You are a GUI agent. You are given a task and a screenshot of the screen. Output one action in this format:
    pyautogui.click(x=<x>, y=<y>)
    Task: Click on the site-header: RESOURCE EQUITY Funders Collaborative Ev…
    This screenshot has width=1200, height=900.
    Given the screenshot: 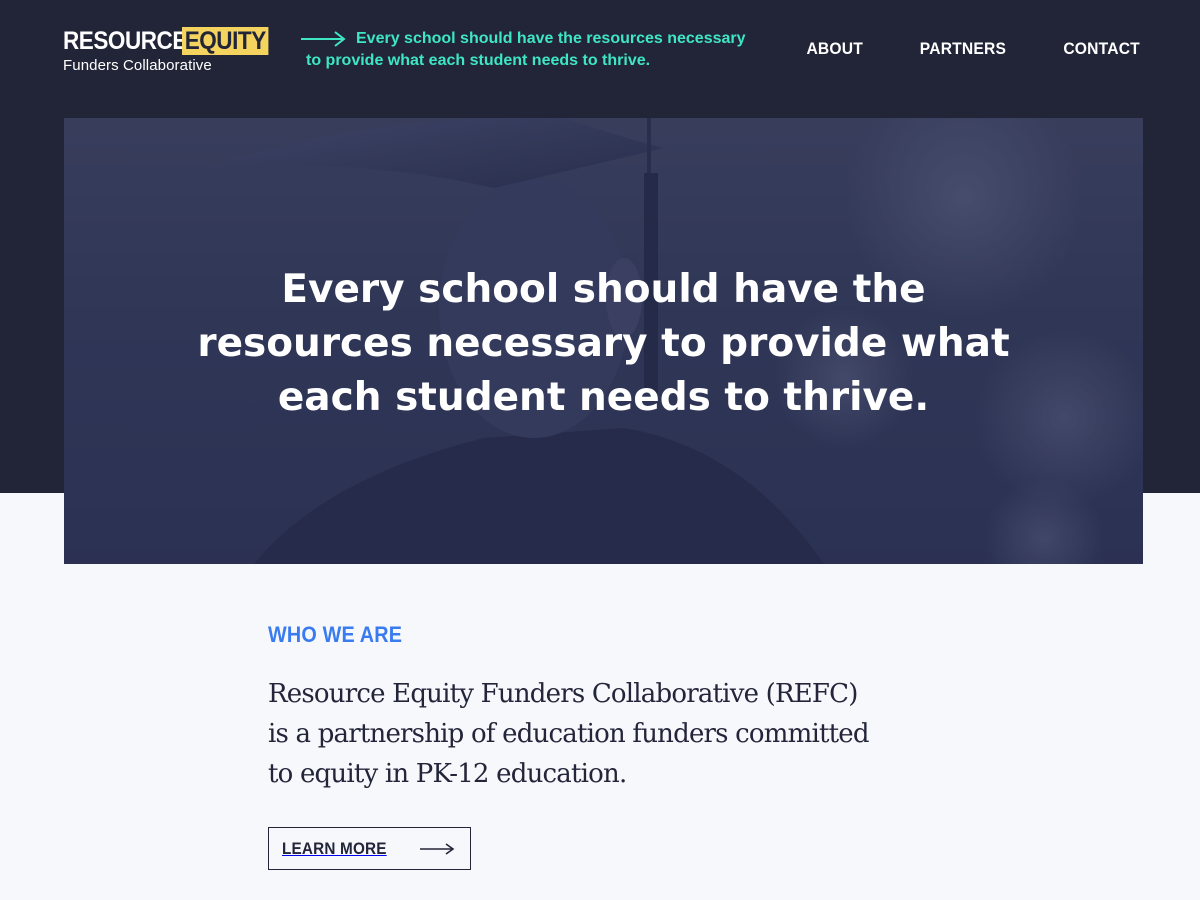 What is the action you would take?
    pyautogui.click(x=600, y=55)
    